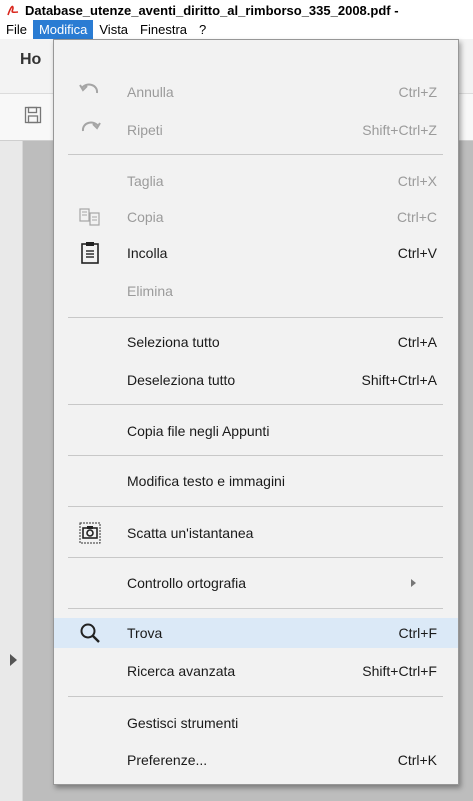 The image size is (473, 801). Describe the element at coordinates (30, 60) in the screenshot. I see `tab-home: Ho` at that location.